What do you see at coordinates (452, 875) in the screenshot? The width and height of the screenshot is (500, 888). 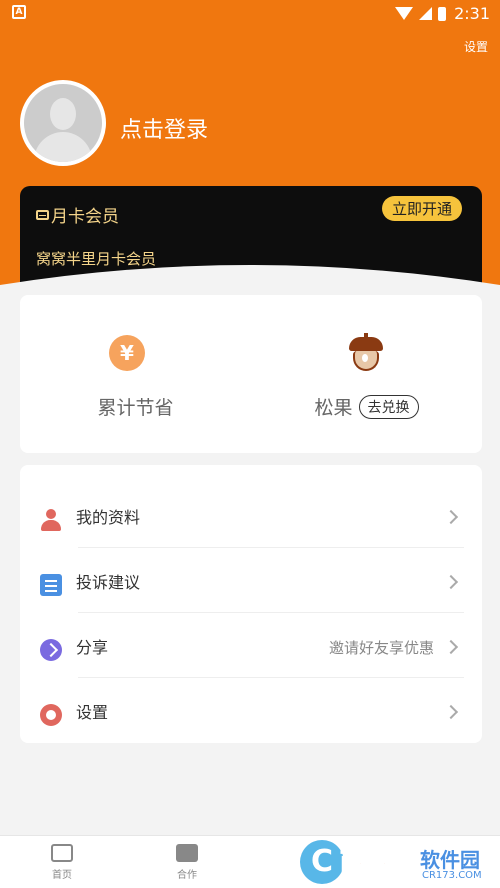 I see `watermark-sub: CR173.COM` at bounding box center [452, 875].